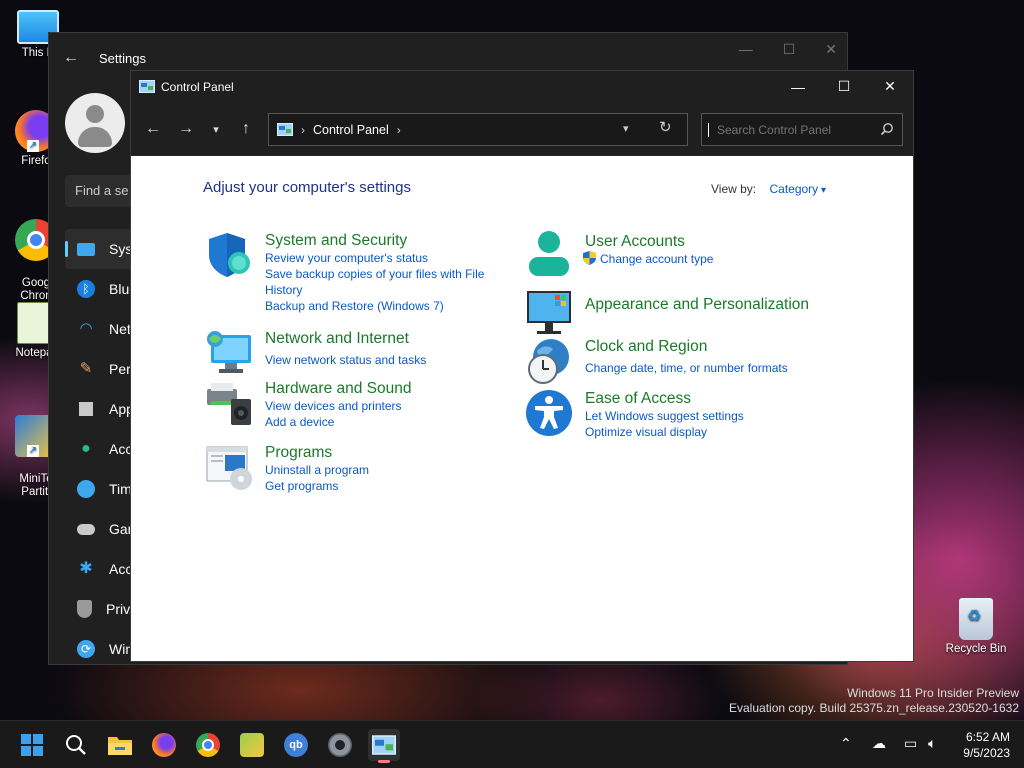 The width and height of the screenshot is (1024, 768). Describe the element at coordinates (385, 486) in the screenshot. I see `link-get-programs: Get programs` at that location.